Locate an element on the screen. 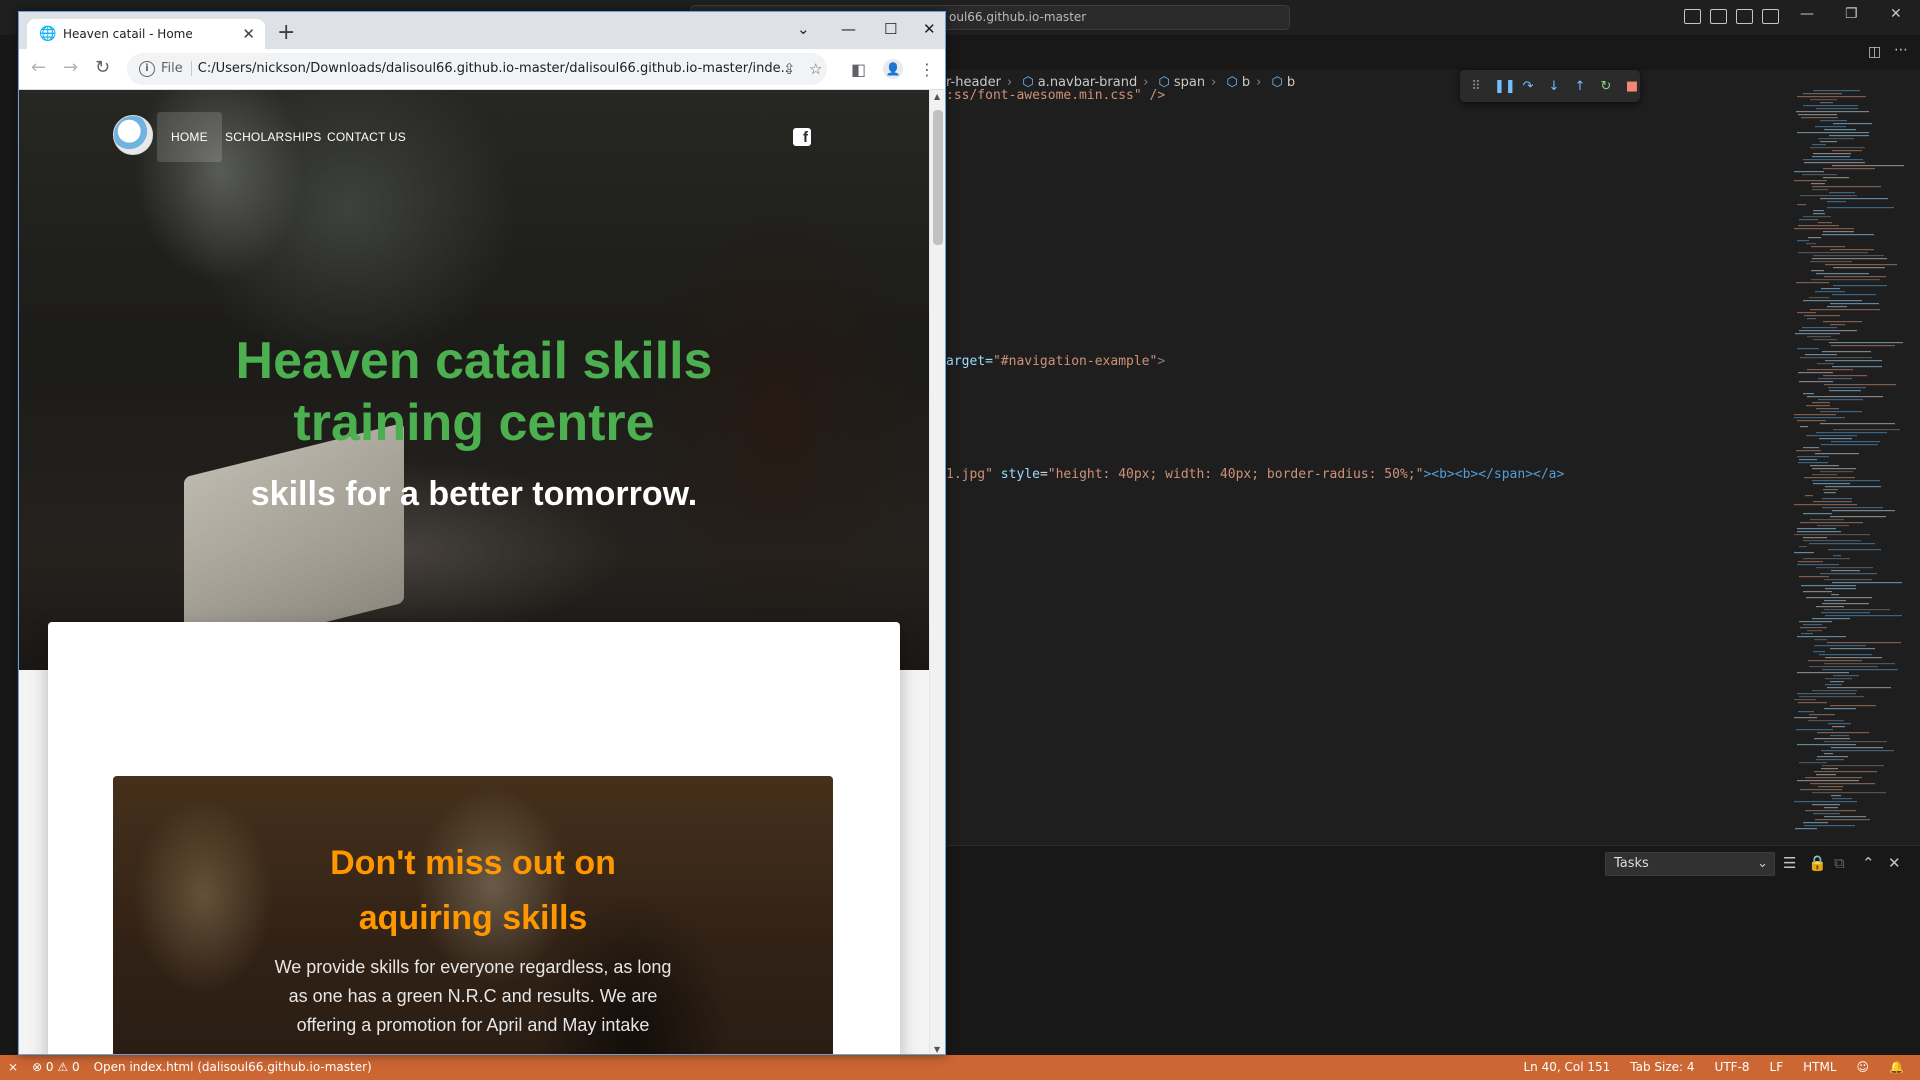  code-line: :ss/font-awesome.min.css" /> is located at coordinates (1055, 95).